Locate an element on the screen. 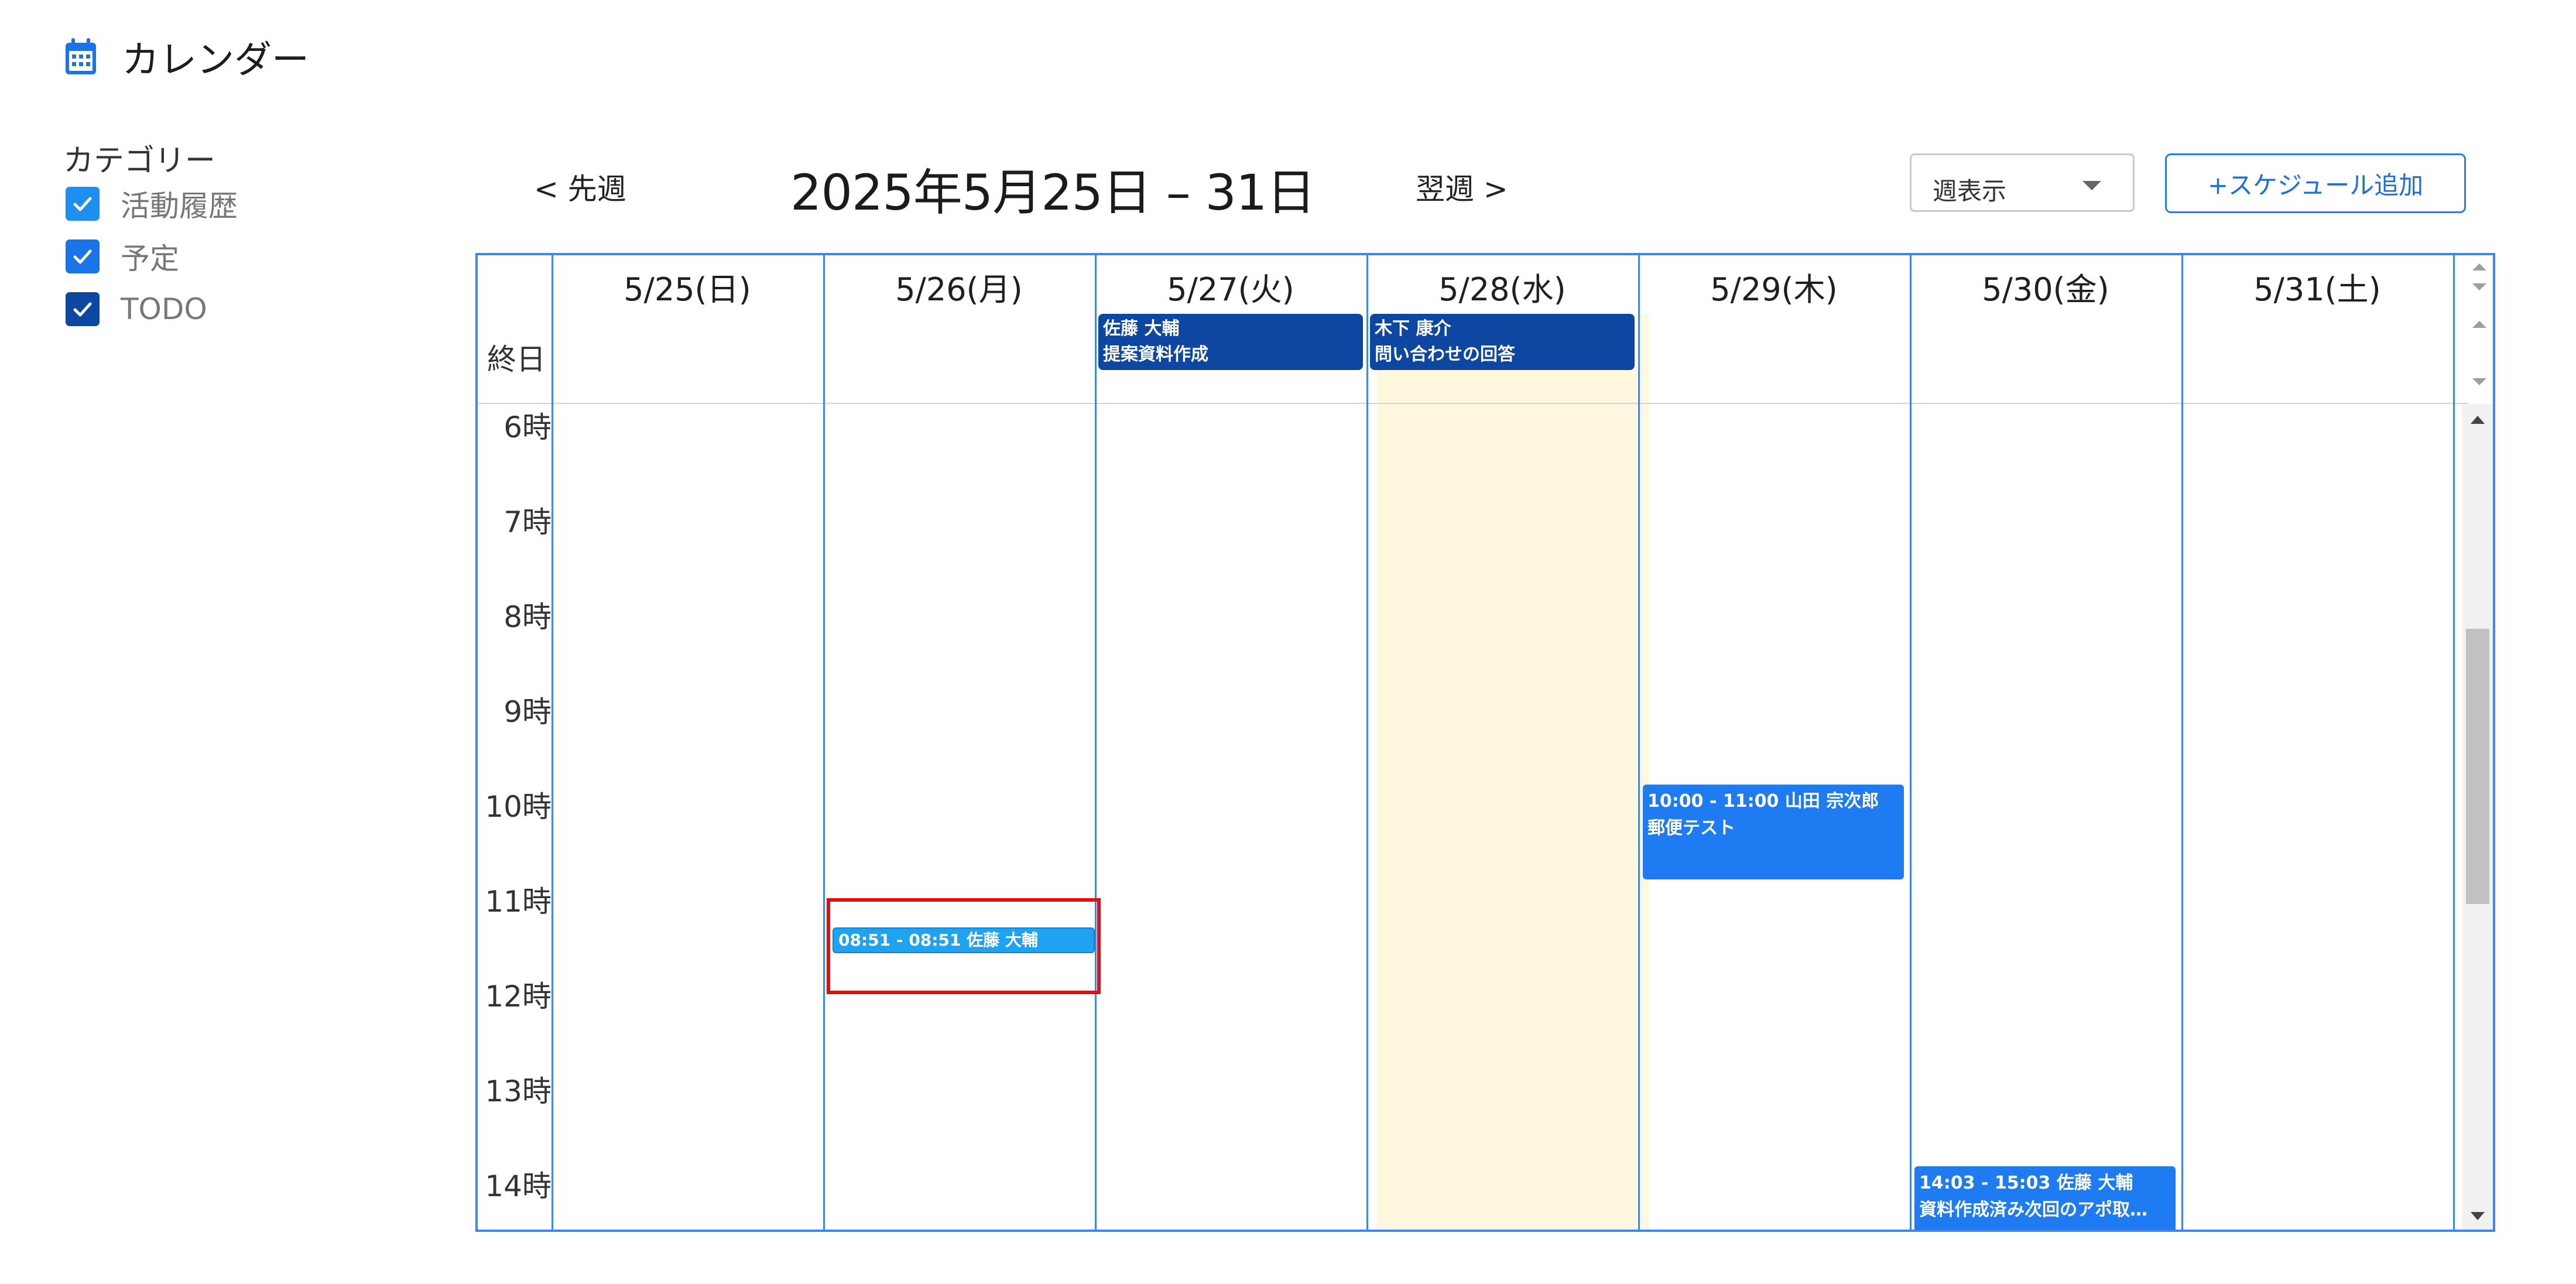 The width and height of the screenshot is (2576, 1284). hour-label: 12時 is located at coordinates (518, 997).